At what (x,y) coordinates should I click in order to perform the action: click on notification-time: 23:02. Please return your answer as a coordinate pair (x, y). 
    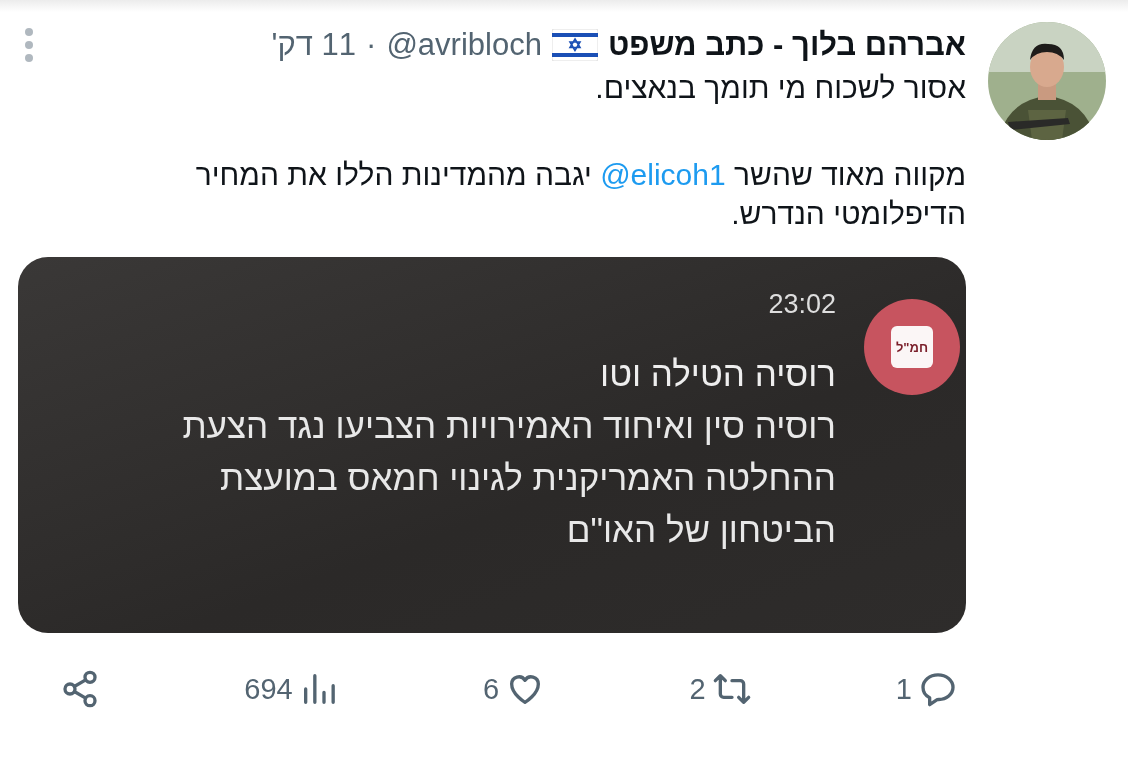
    Looking at the image, I should click on (801, 304).